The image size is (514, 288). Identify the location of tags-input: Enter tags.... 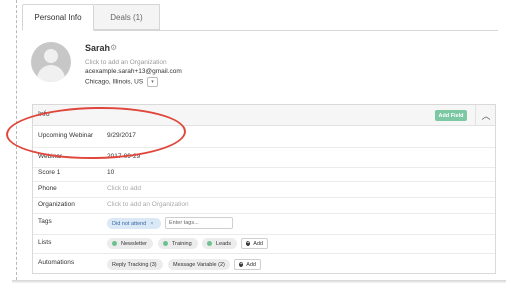
(199, 223).